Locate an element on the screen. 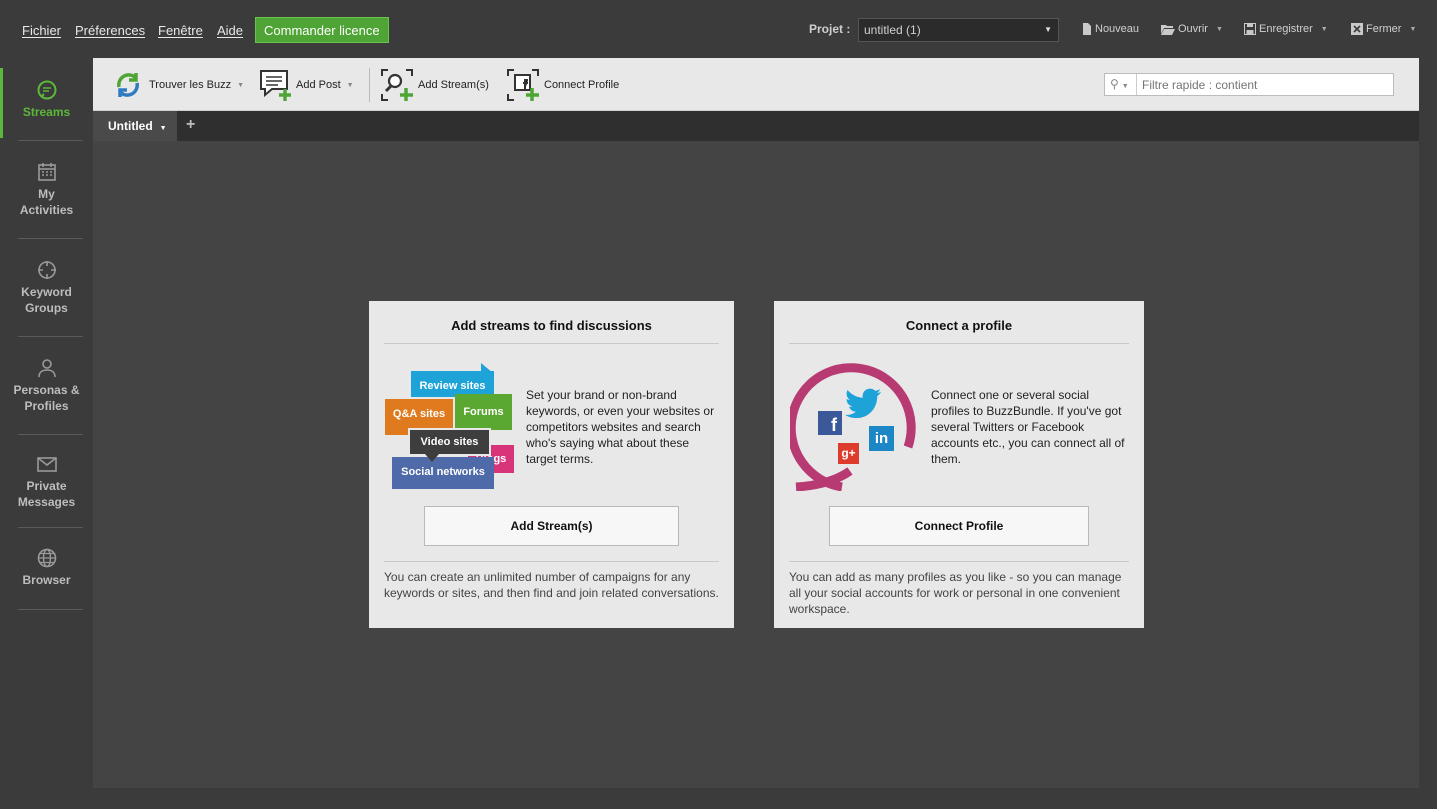  open-button: Ouvrir ▼ is located at coordinates (1192, 29).